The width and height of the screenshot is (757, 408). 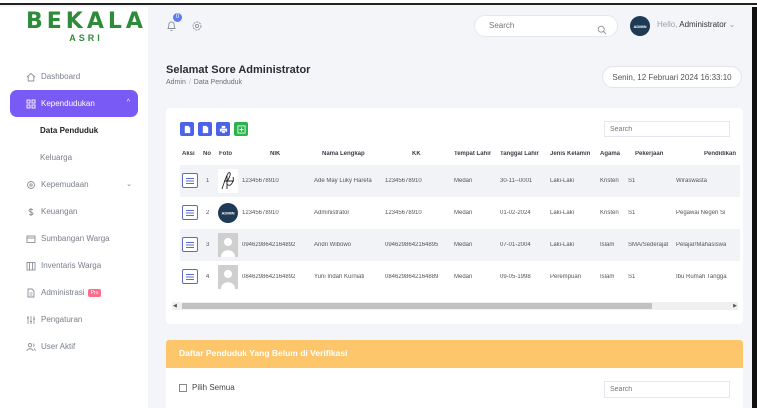 I want to click on row-agama: Islam, so click(x=607, y=245).